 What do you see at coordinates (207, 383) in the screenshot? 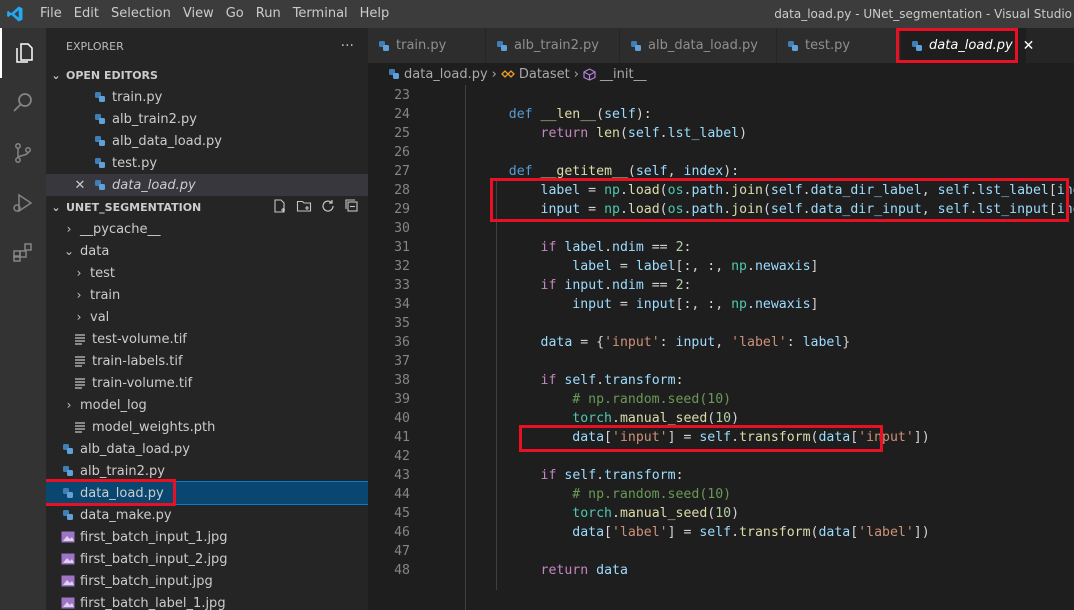
I see `tree-file: train-volume.tif` at bounding box center [207, 383].